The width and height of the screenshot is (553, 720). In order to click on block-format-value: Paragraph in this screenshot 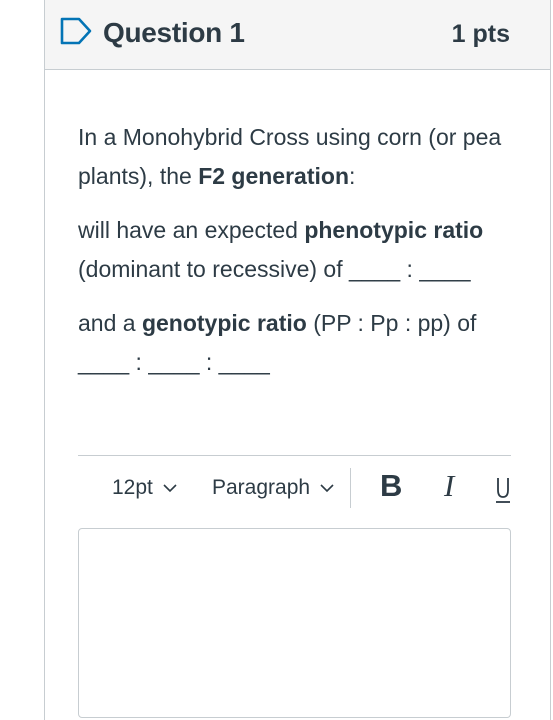, I will do `click(261, 487)`.